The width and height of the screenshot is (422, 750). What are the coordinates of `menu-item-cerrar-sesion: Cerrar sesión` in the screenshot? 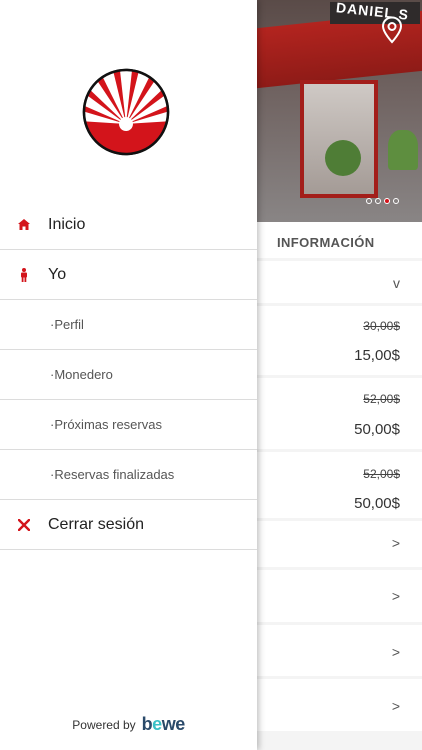 It's located at (128, 525).